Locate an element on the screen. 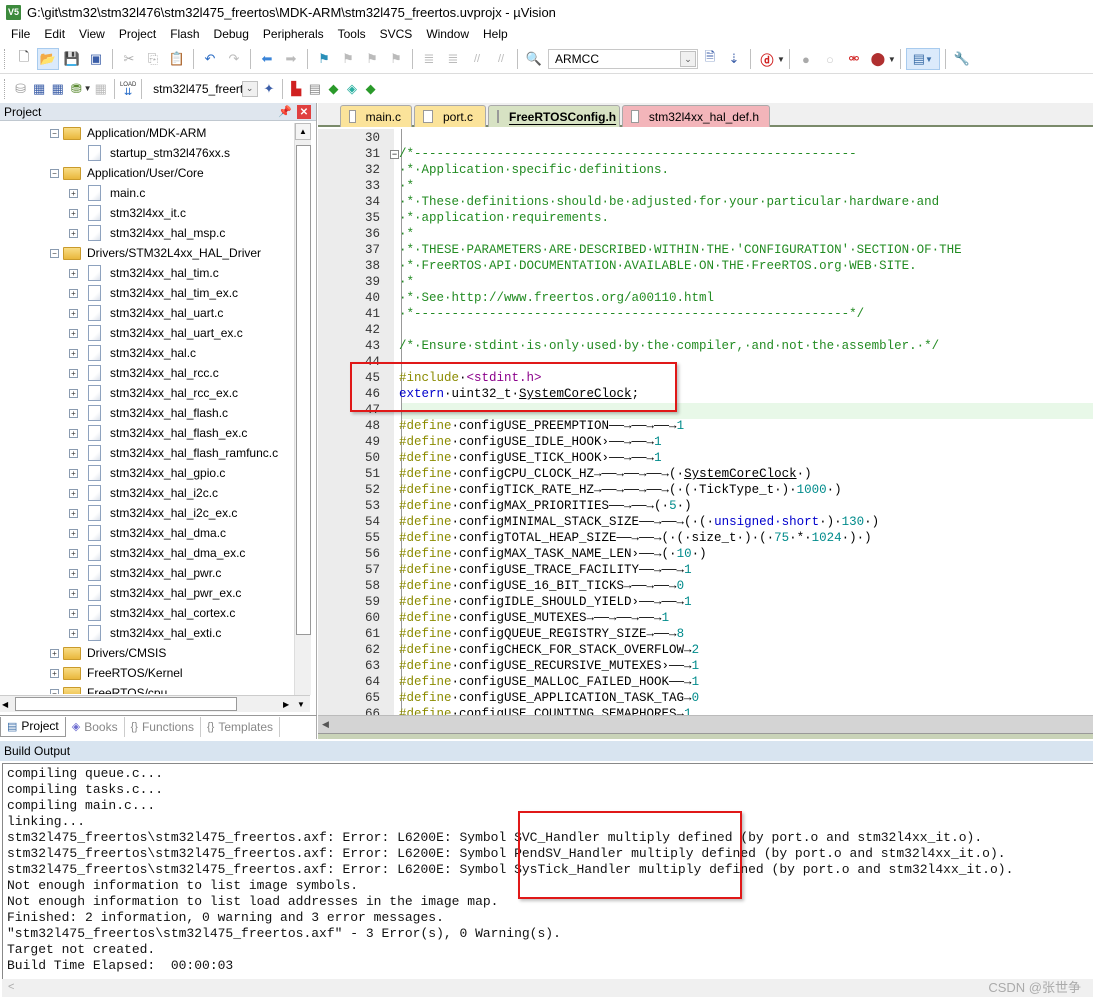 This screenshot has width=1093, height=1000. tree-file: + stm32l4xx_hal_rcc.c is located at coordinates (144, 373).